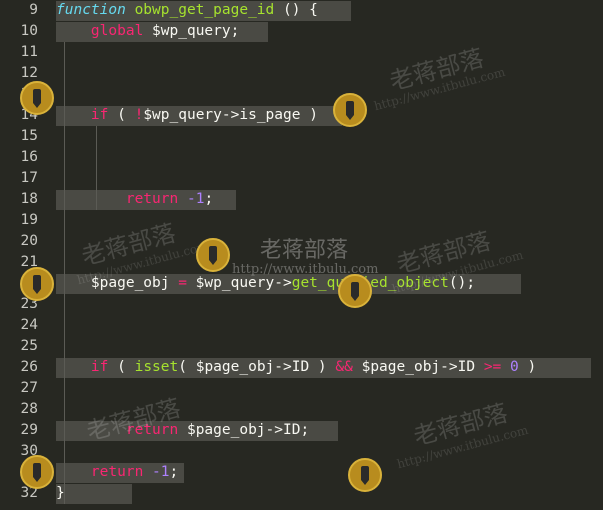 This screenshot has width=603, height=510. I want to click on line-number: 16, so click(29, 157).